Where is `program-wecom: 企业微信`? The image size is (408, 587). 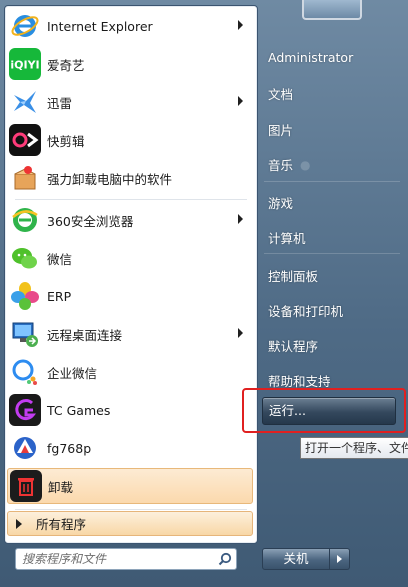 program-wecom: 企业微信 is located at coordinates (130, 372).